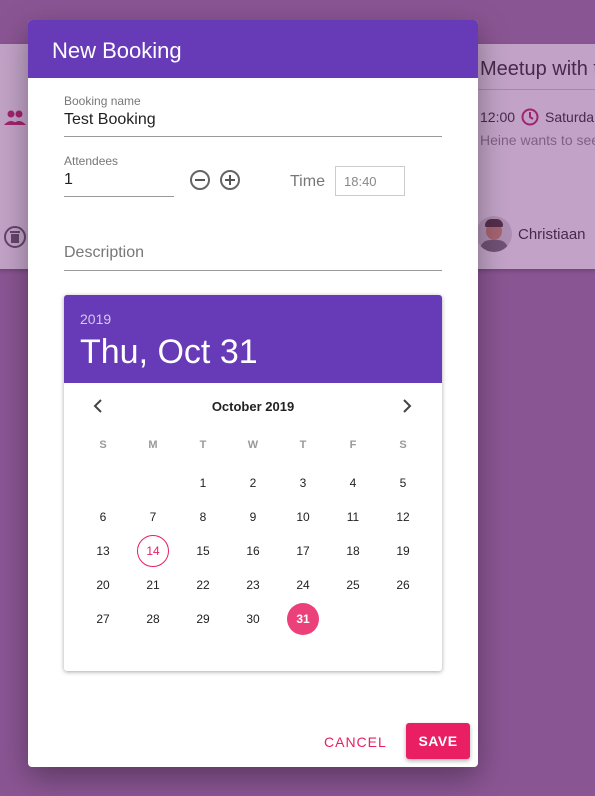 The height and width of the screenshot is (796, 595). I want to click on decrement-button, so click(200, 180).